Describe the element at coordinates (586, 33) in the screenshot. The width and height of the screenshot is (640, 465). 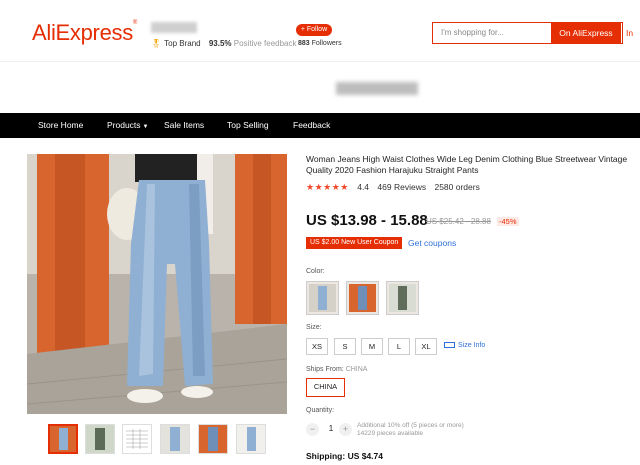
I see `search-aliexpress-button: On AliExpress` at that location.